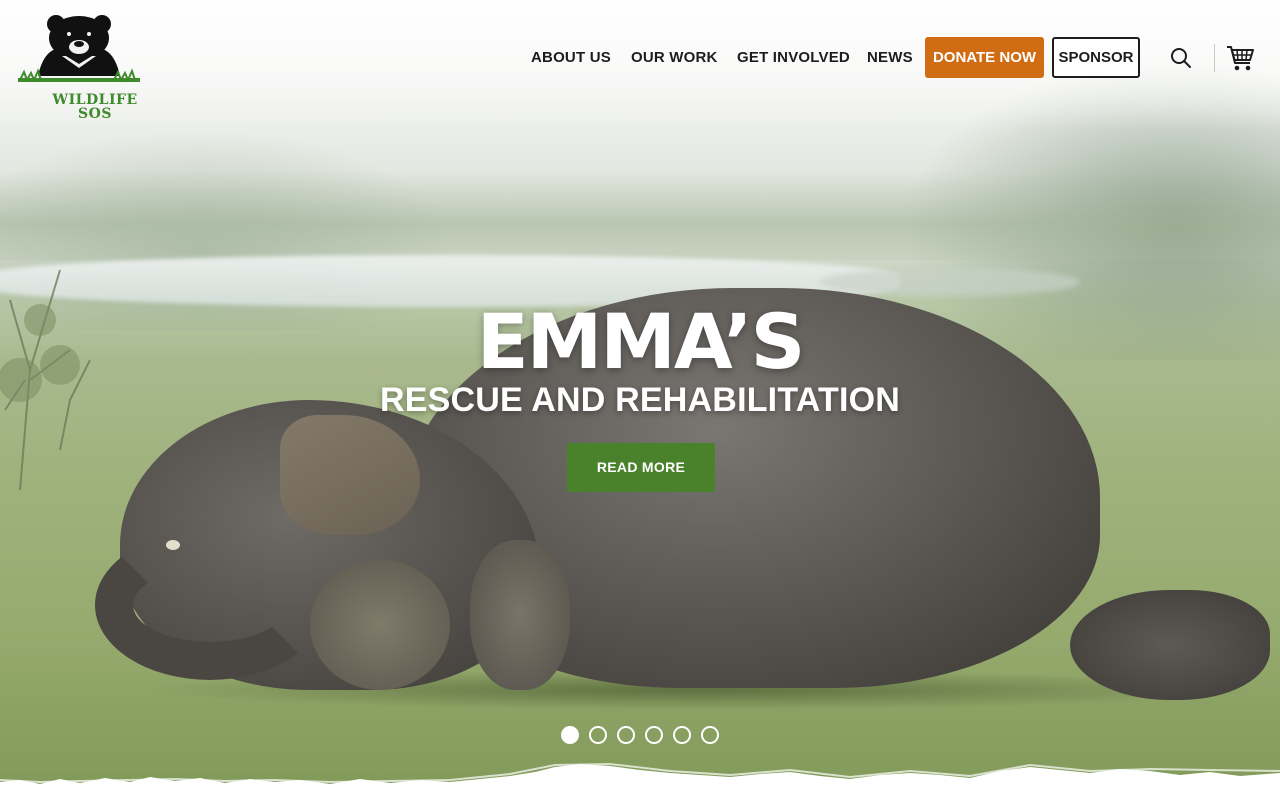 The width and height of the screenshot is (1280, 800). Describe the element at coordinates (793, 57) in the screenshot. I see `nav-get-involved: GET INVOLVED` at that location.